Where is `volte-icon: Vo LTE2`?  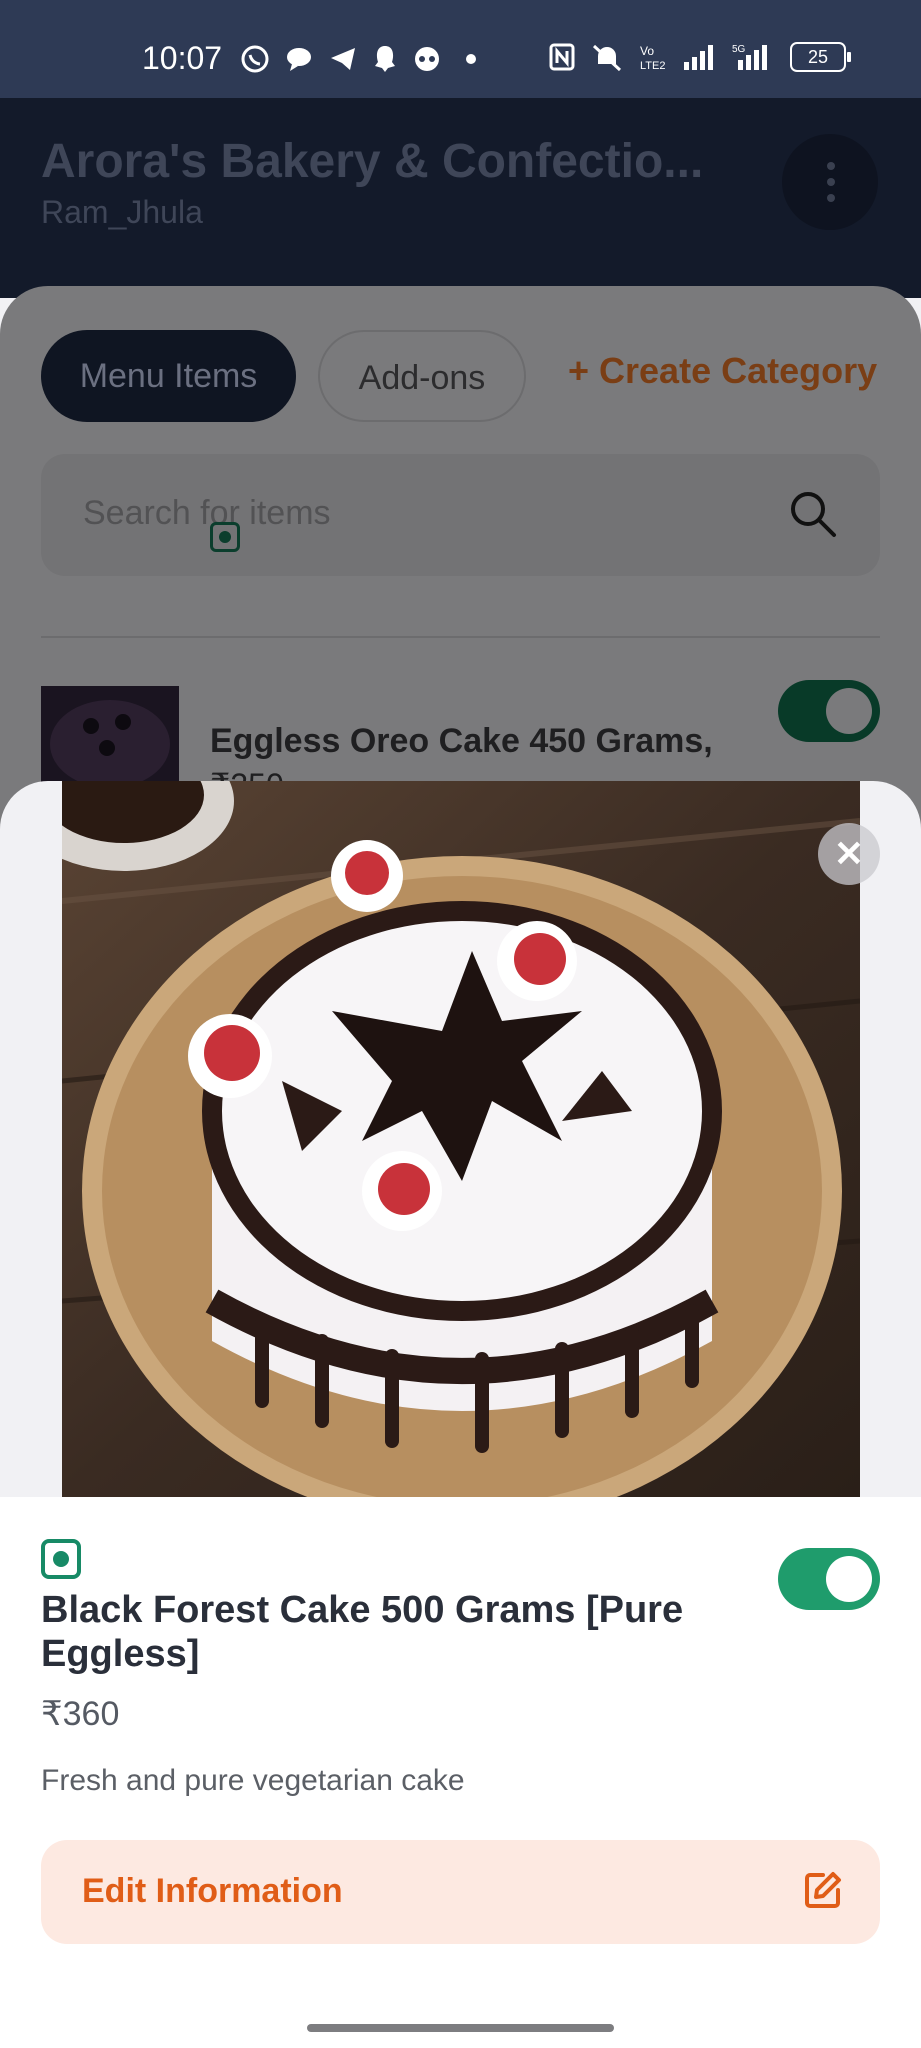
volte-icon: Vo LTE2 is located at coordinates (652, 58).